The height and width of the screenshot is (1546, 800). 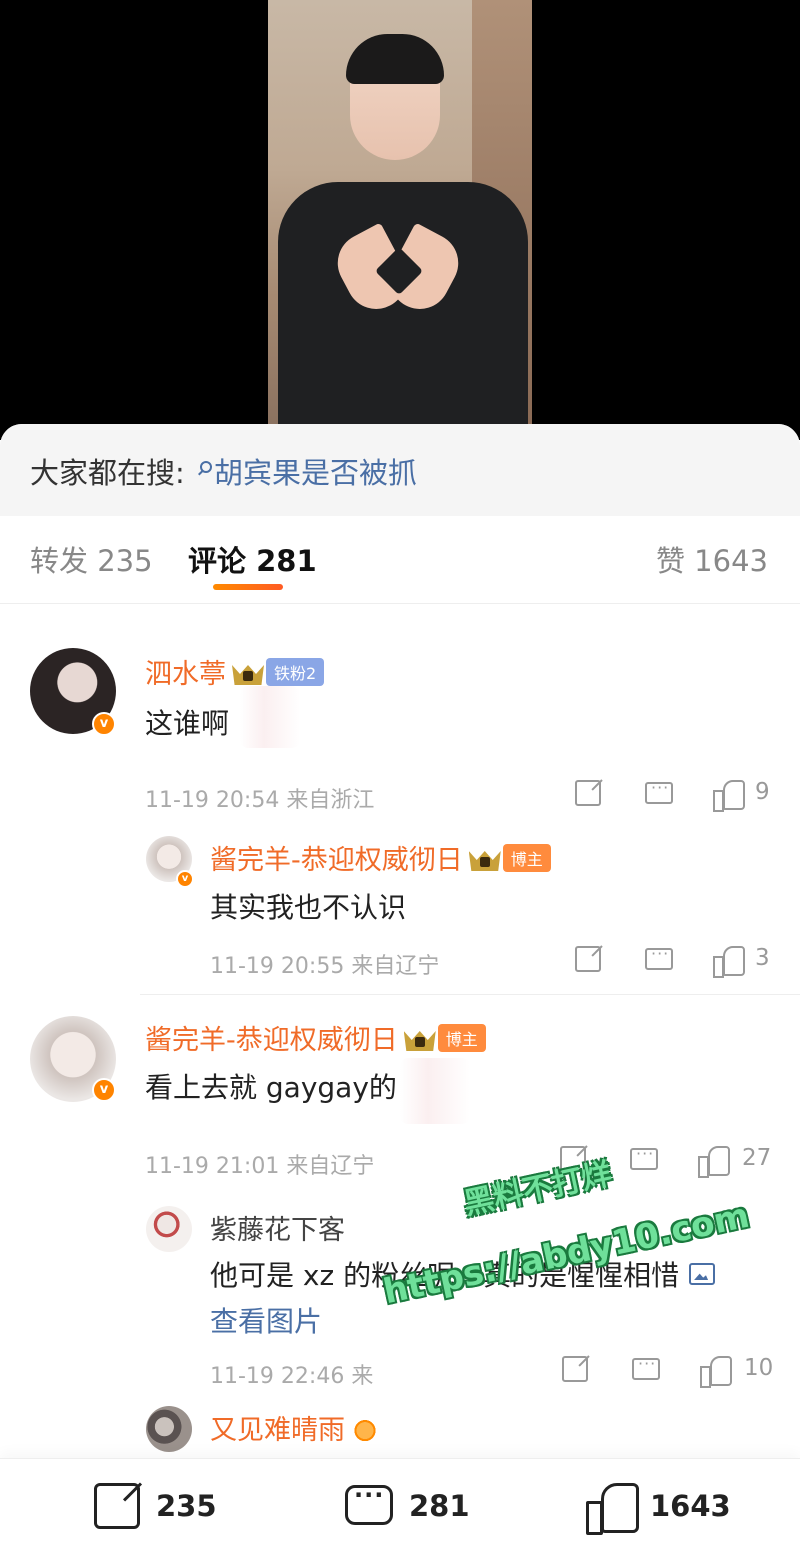 What do you see at coordinates (248, 587) in the screenshot?
I see `tab-active-indicator` at bounding box center [248, 587].